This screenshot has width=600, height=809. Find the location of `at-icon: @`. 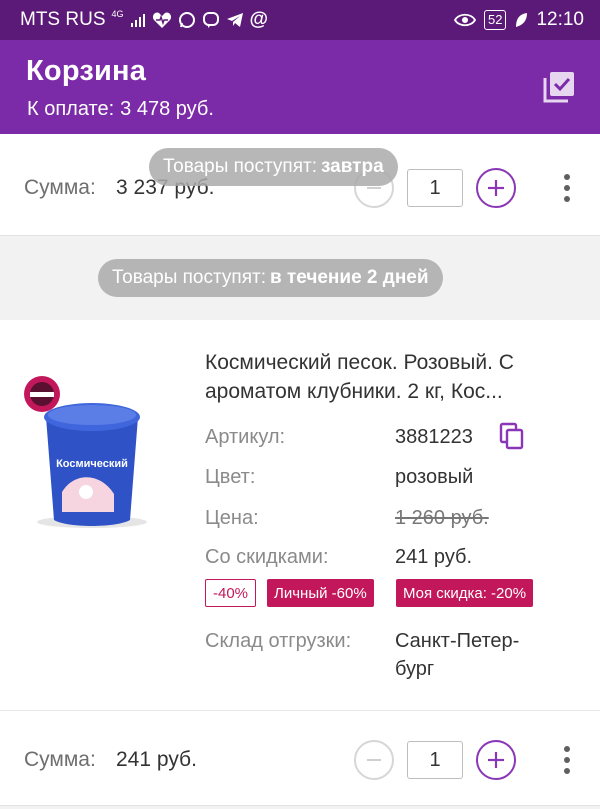

at-icon: @ is located at coordinates (259, 19).